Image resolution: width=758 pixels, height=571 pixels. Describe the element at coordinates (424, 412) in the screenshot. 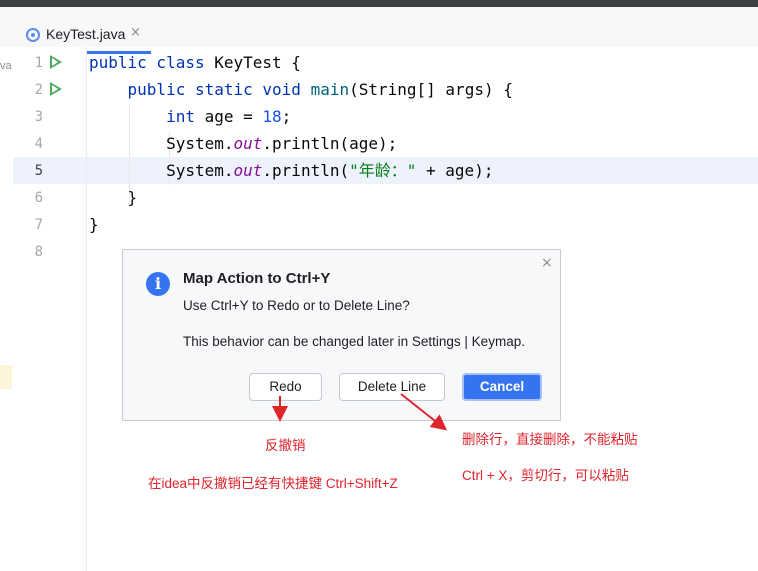

I see `delete-line-arrow` at that location.